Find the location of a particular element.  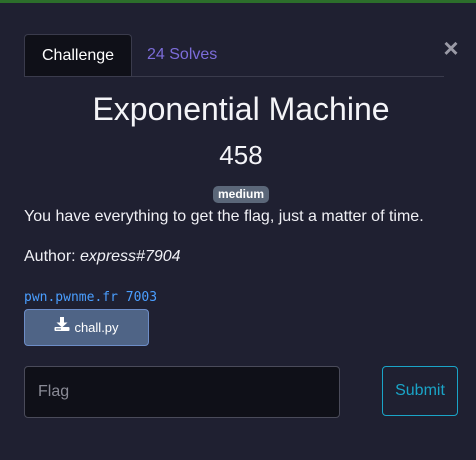

challenge-author: Author: express#7904 is located at coordinates (102, 257).